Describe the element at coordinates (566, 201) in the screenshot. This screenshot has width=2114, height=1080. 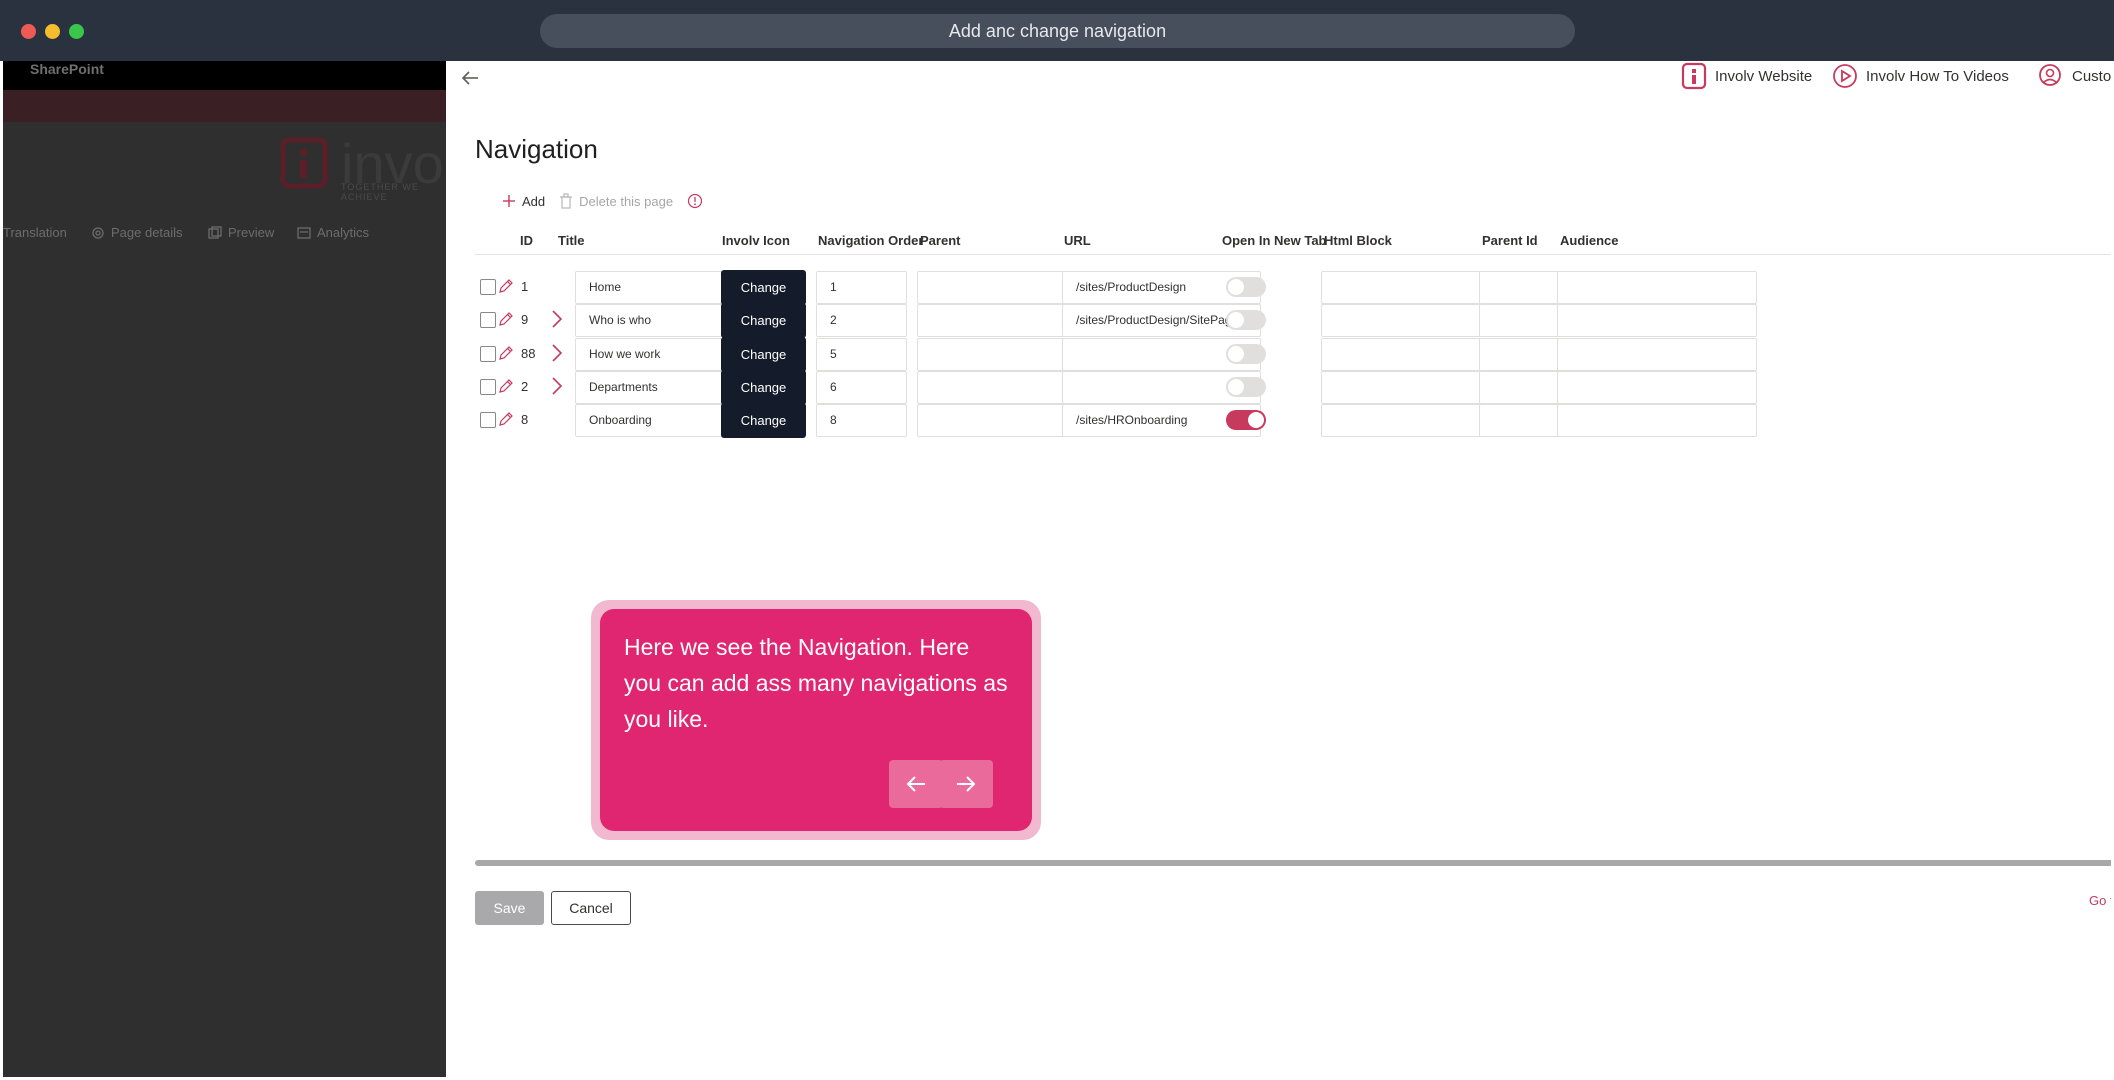
I see `trash-icon` at that location.